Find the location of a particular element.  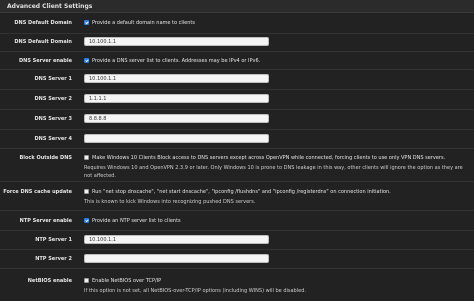

dns-default-domain-input is located at coordinates (176, 41).